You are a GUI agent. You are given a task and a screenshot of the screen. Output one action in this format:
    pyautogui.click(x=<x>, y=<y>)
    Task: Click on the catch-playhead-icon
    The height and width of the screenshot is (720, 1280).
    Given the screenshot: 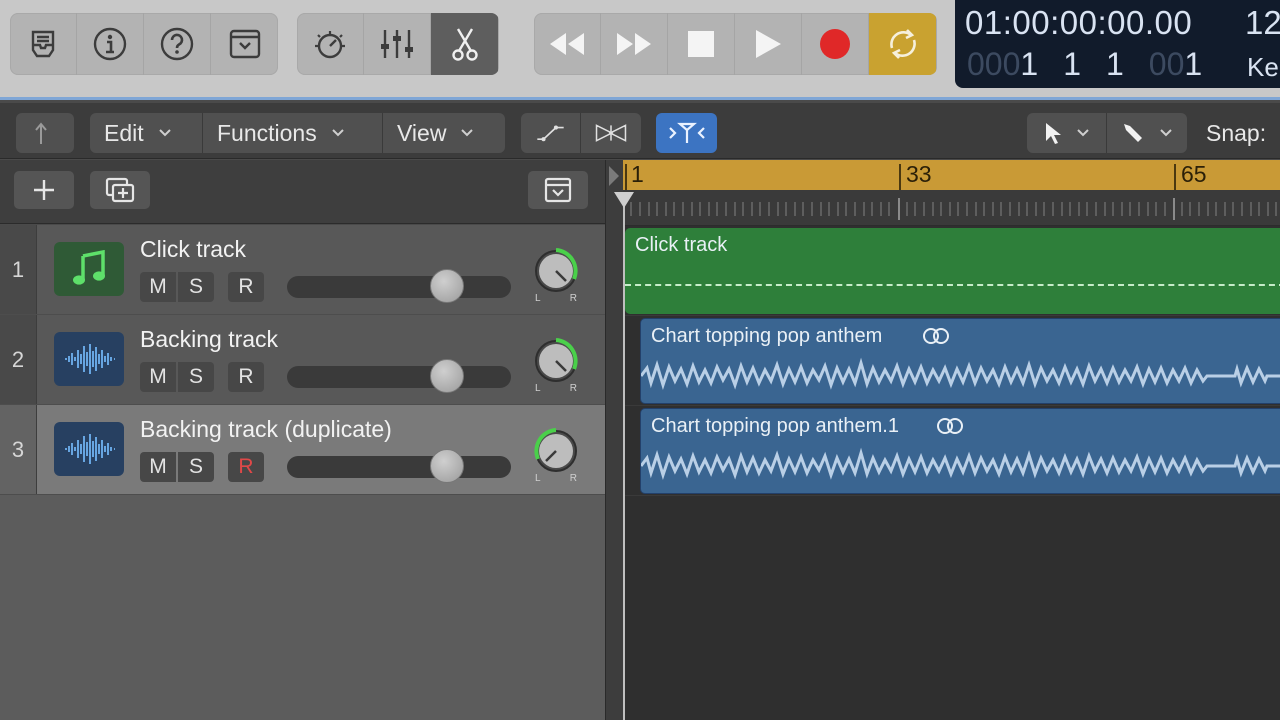 What is the action you would take?
    pyautogui.click(x=686, y=132)
    